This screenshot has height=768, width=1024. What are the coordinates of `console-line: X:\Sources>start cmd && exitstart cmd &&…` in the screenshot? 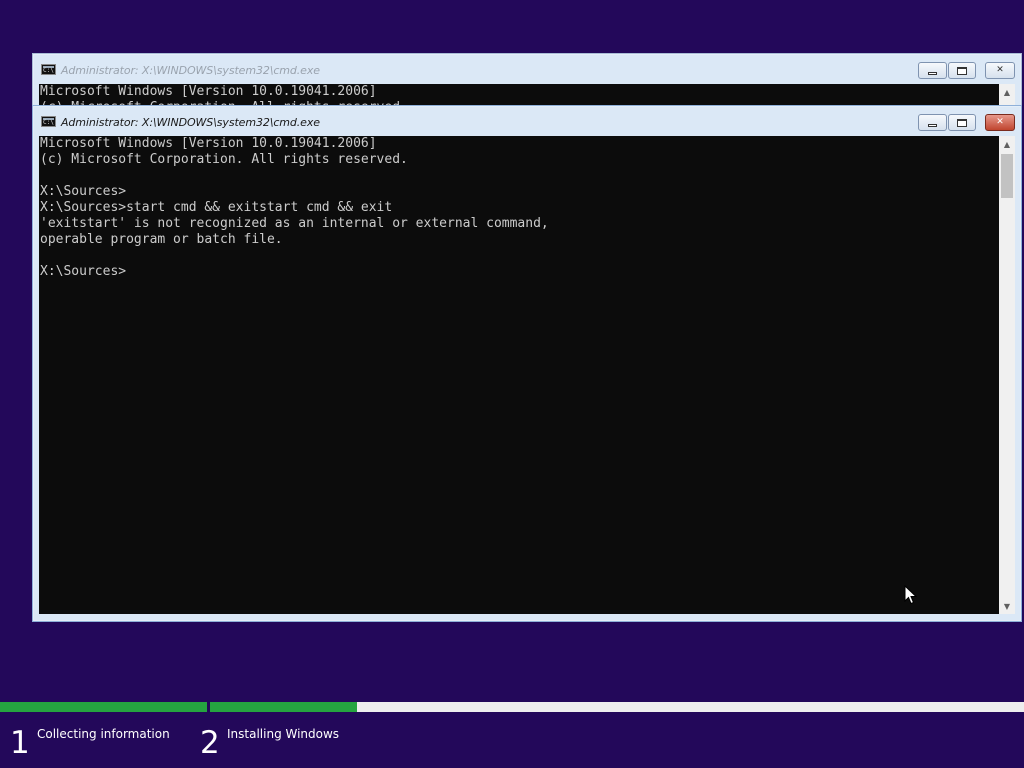 It's located at (216, 207).